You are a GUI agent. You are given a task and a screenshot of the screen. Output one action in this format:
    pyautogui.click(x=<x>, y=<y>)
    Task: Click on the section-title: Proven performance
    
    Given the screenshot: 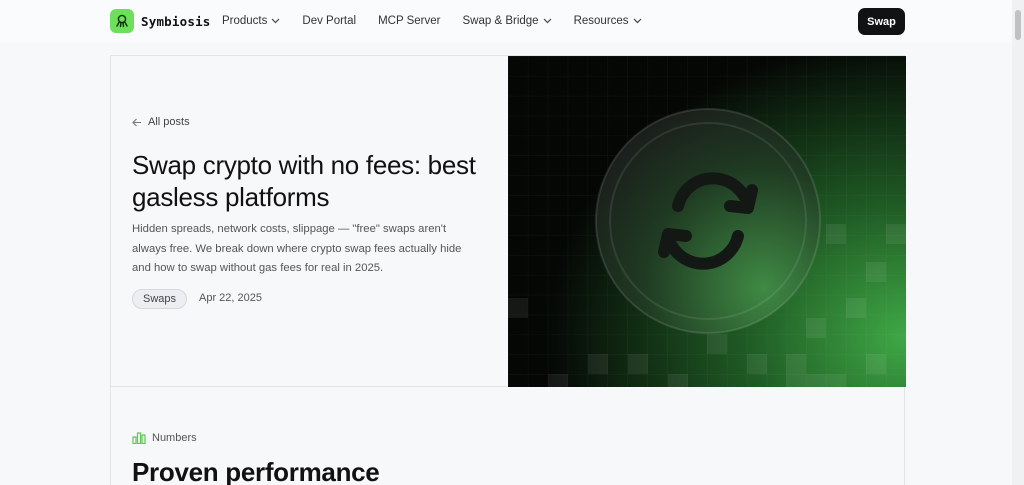 What is the action you would take?
    pyautogui.click(x=256, y=471)
    